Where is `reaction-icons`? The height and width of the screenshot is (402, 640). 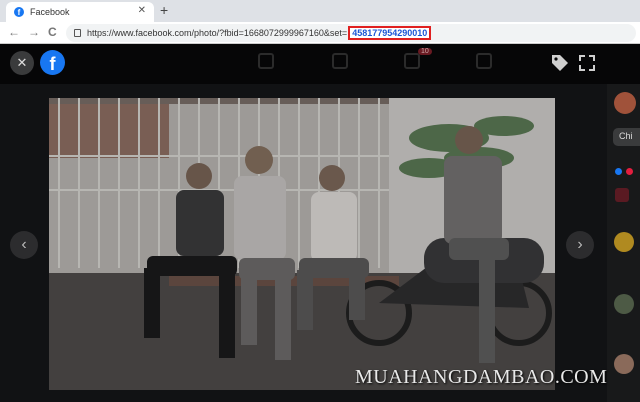 reaction-icons is located at coordinates (626, 168).